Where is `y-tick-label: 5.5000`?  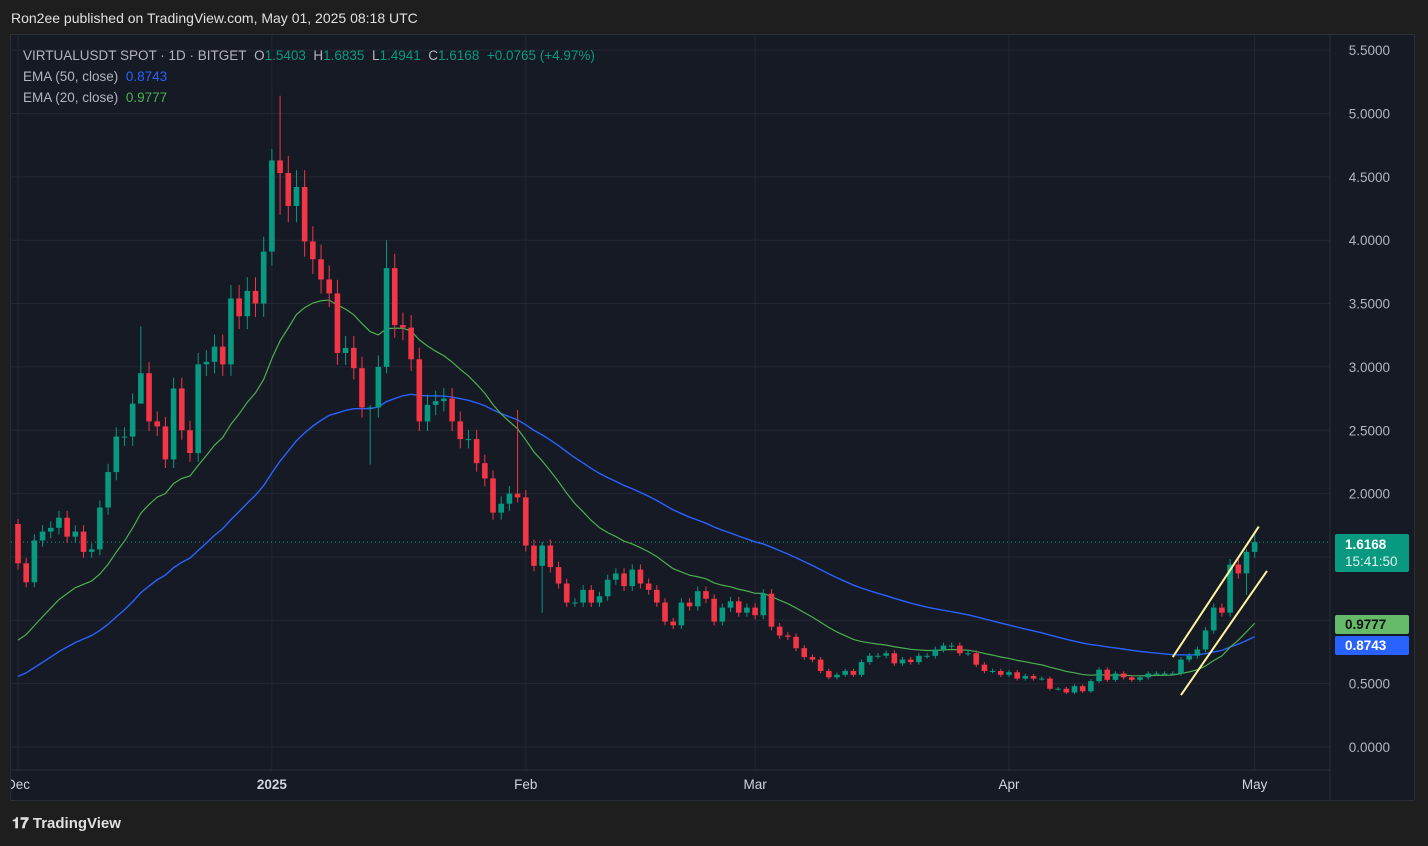
y-tick-label: 5.5000 is located at coordinates (1369, 50).